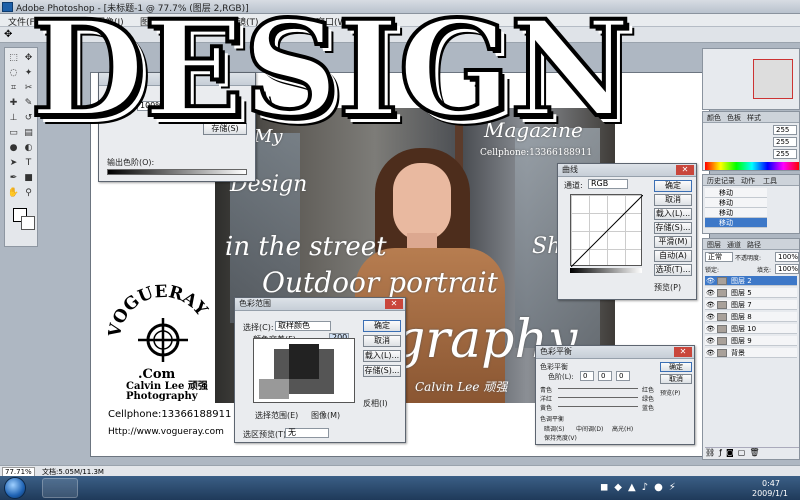  What do you see at coordinates (676, 379) in the screenshot?
I see `color-balance-cancel-button: 取消` at bounding box center [676, 379].